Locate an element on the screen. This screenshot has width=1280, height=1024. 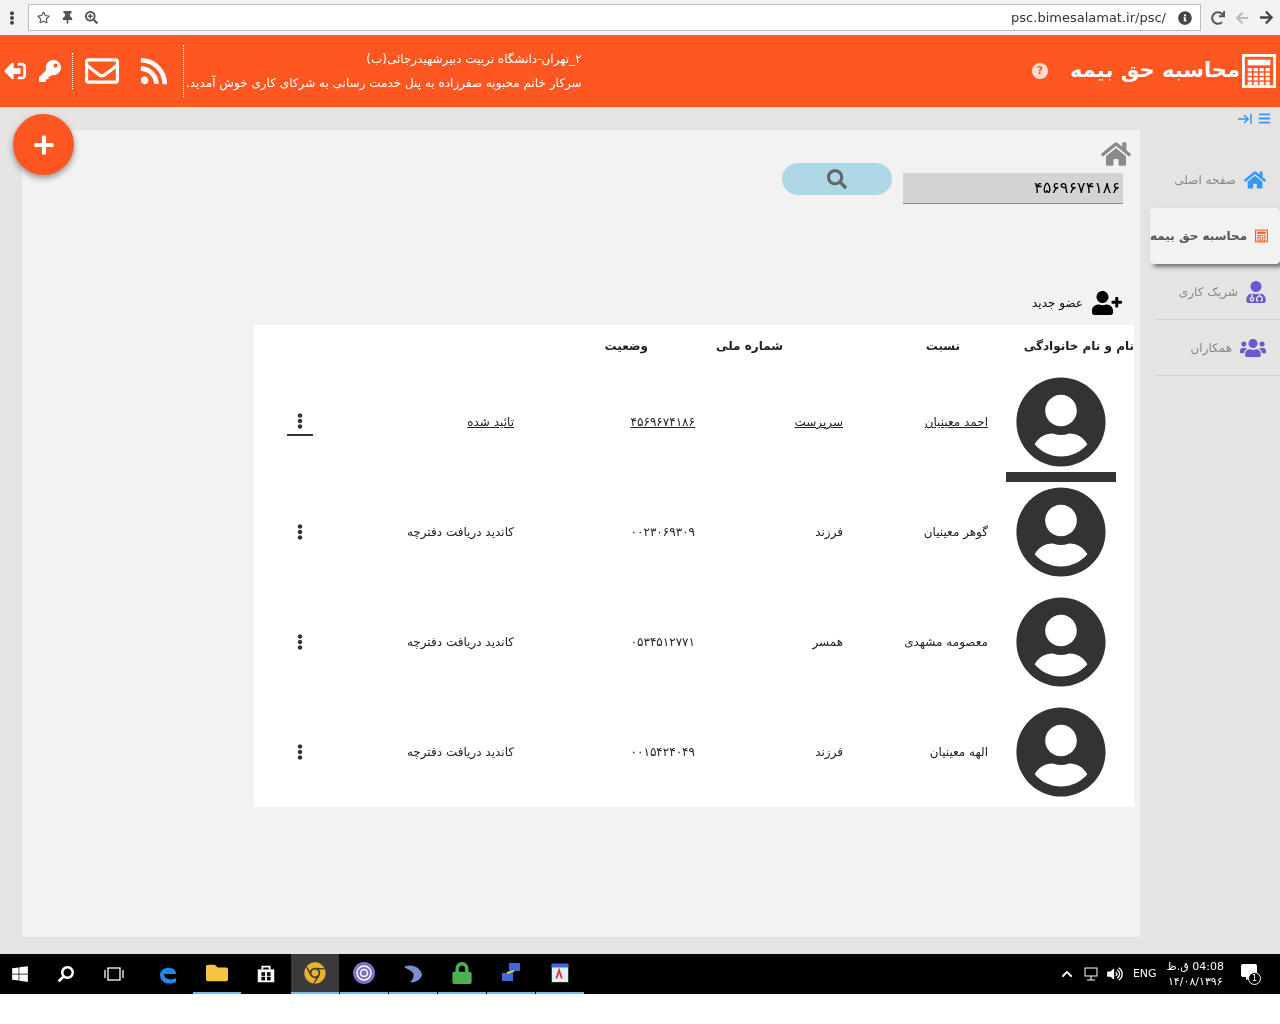
add-member-link: عضو جدید is located at coordinates (1057, 303).